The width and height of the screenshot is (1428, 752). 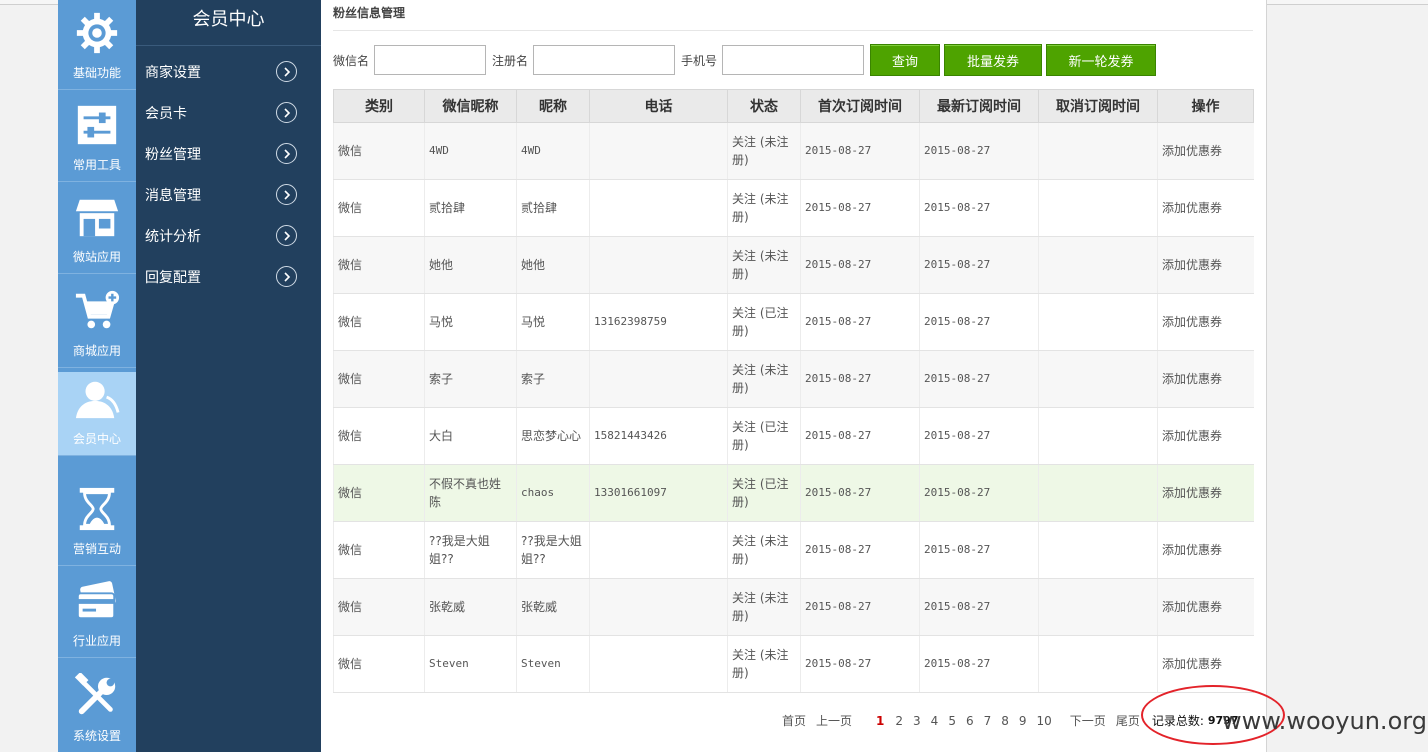 I want to click on gear-icon, so click(x=97, y=33).